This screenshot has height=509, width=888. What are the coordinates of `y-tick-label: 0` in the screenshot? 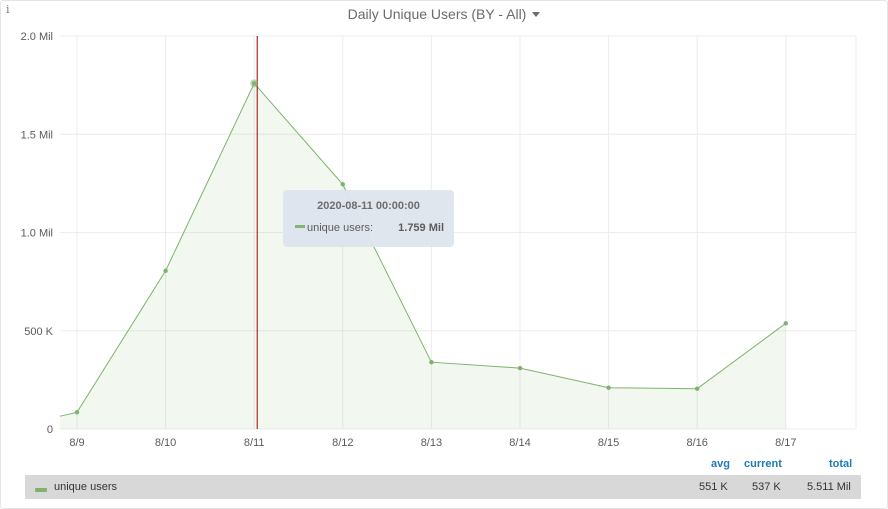 It's located at (50, 430).